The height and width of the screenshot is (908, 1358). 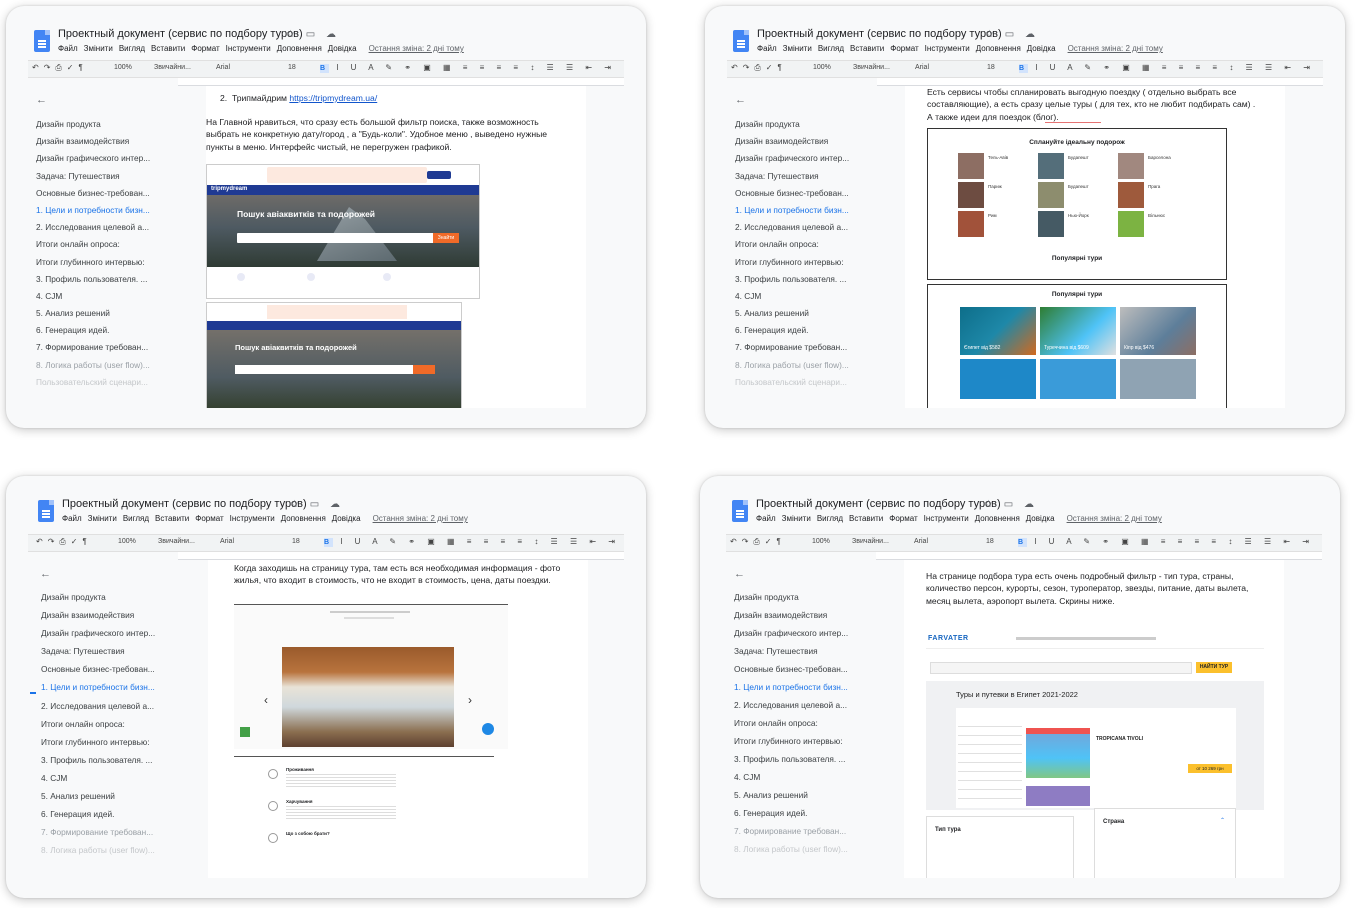 What do you see at coordinates (223, 67) in the screenshot?
I see `font-select: Arial` at bounding box center [223, 67].